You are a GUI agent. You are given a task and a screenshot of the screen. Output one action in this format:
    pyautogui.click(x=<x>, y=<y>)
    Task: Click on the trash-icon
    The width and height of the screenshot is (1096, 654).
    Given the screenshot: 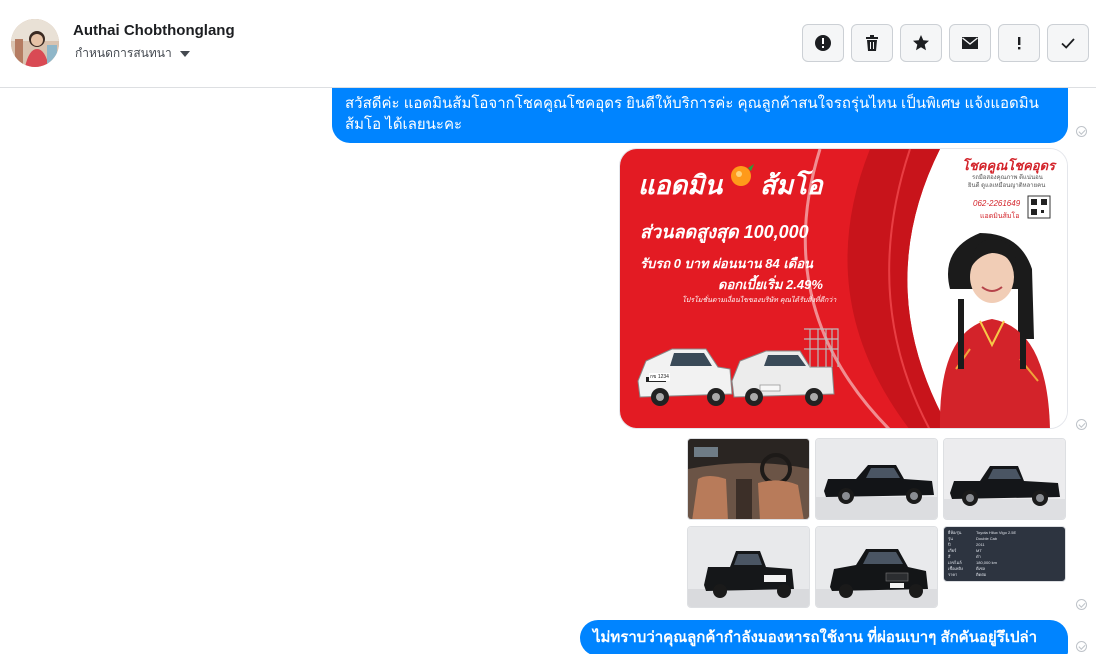 What is the action you would take?
    pyautogui.click(x=872, y=43)
    